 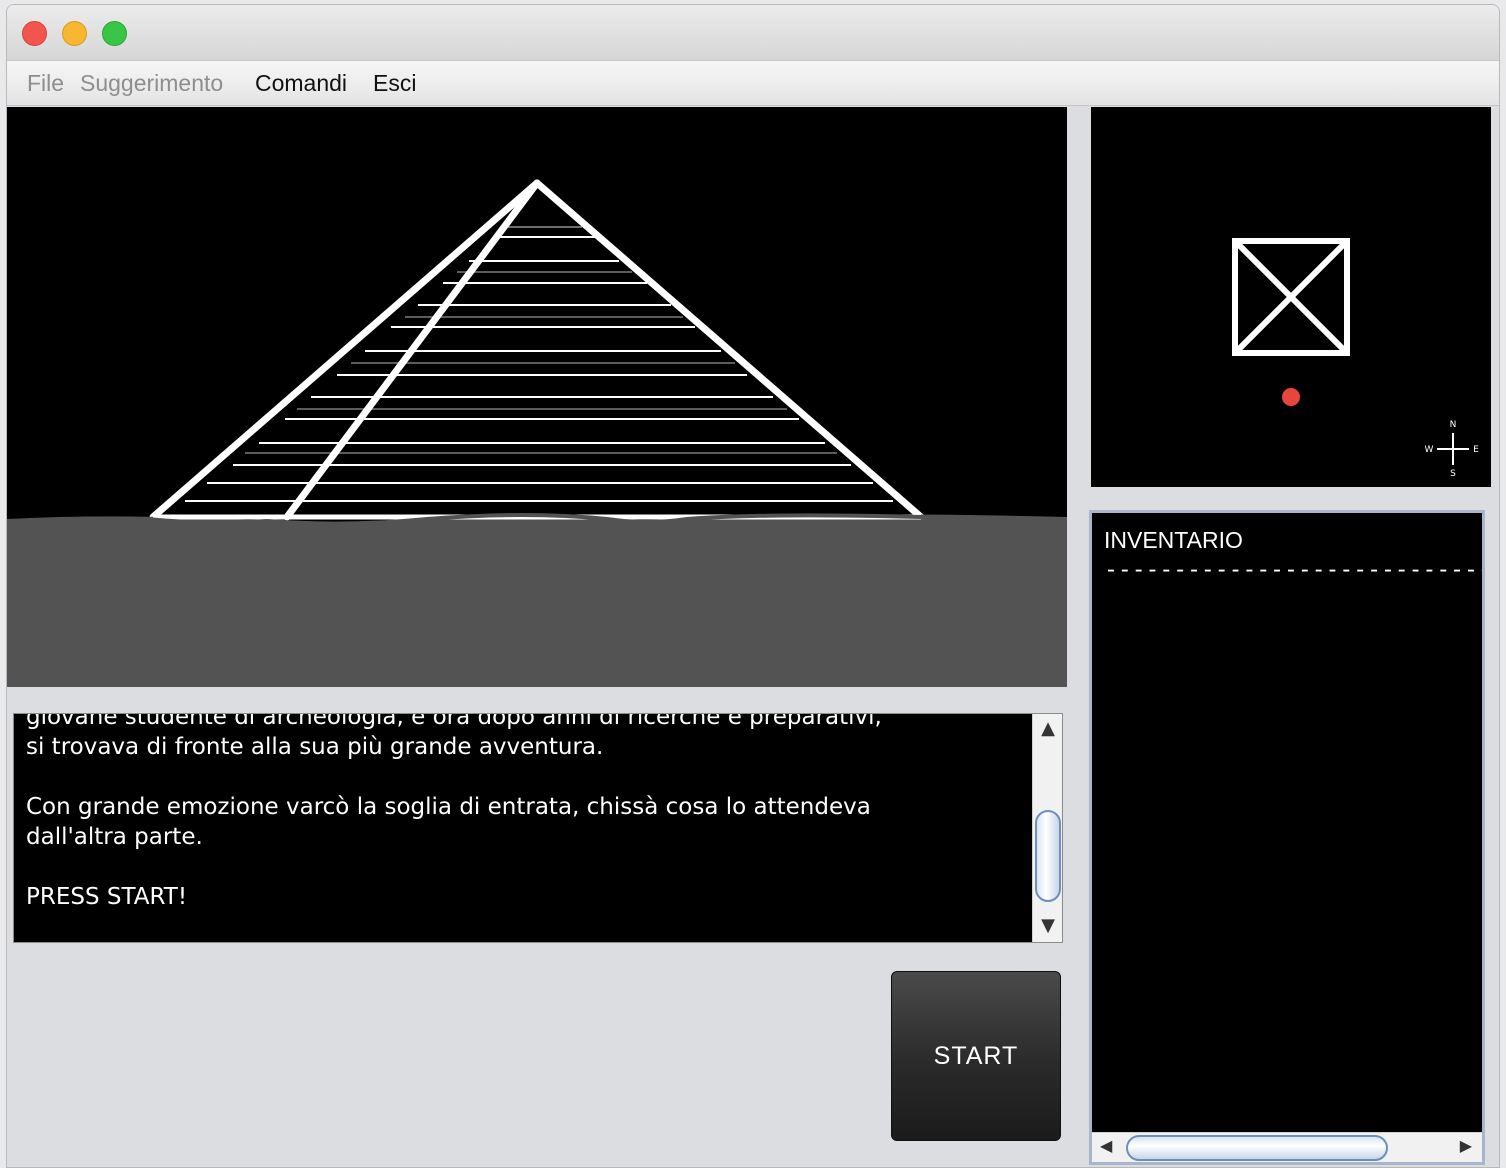 What do you see at coordinates (1173, 540) in the screenshot?
I see `inventory-title: INVENTARIO` at bounding box center [1173, 540].